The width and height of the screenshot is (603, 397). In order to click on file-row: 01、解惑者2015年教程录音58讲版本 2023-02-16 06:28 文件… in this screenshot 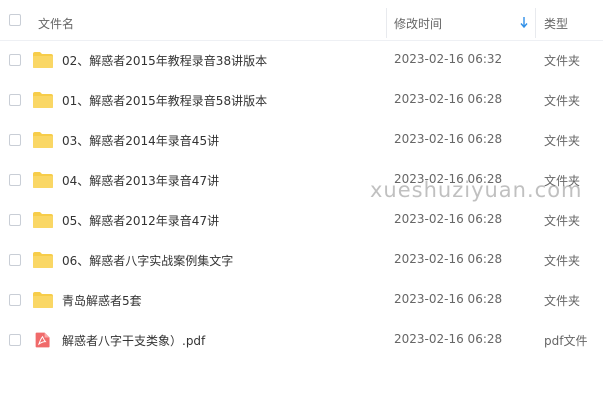, I will do `click(301, 100)`.